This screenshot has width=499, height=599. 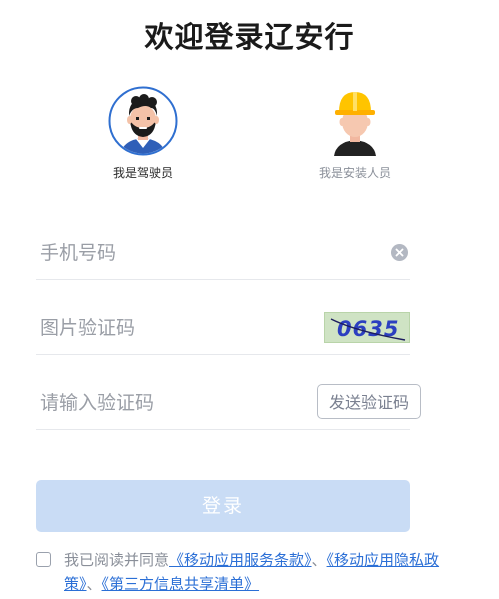 What do you see at coordinates (170, 253) in the screenshot?
I see `phone-input` at bounding box center [170, 253].